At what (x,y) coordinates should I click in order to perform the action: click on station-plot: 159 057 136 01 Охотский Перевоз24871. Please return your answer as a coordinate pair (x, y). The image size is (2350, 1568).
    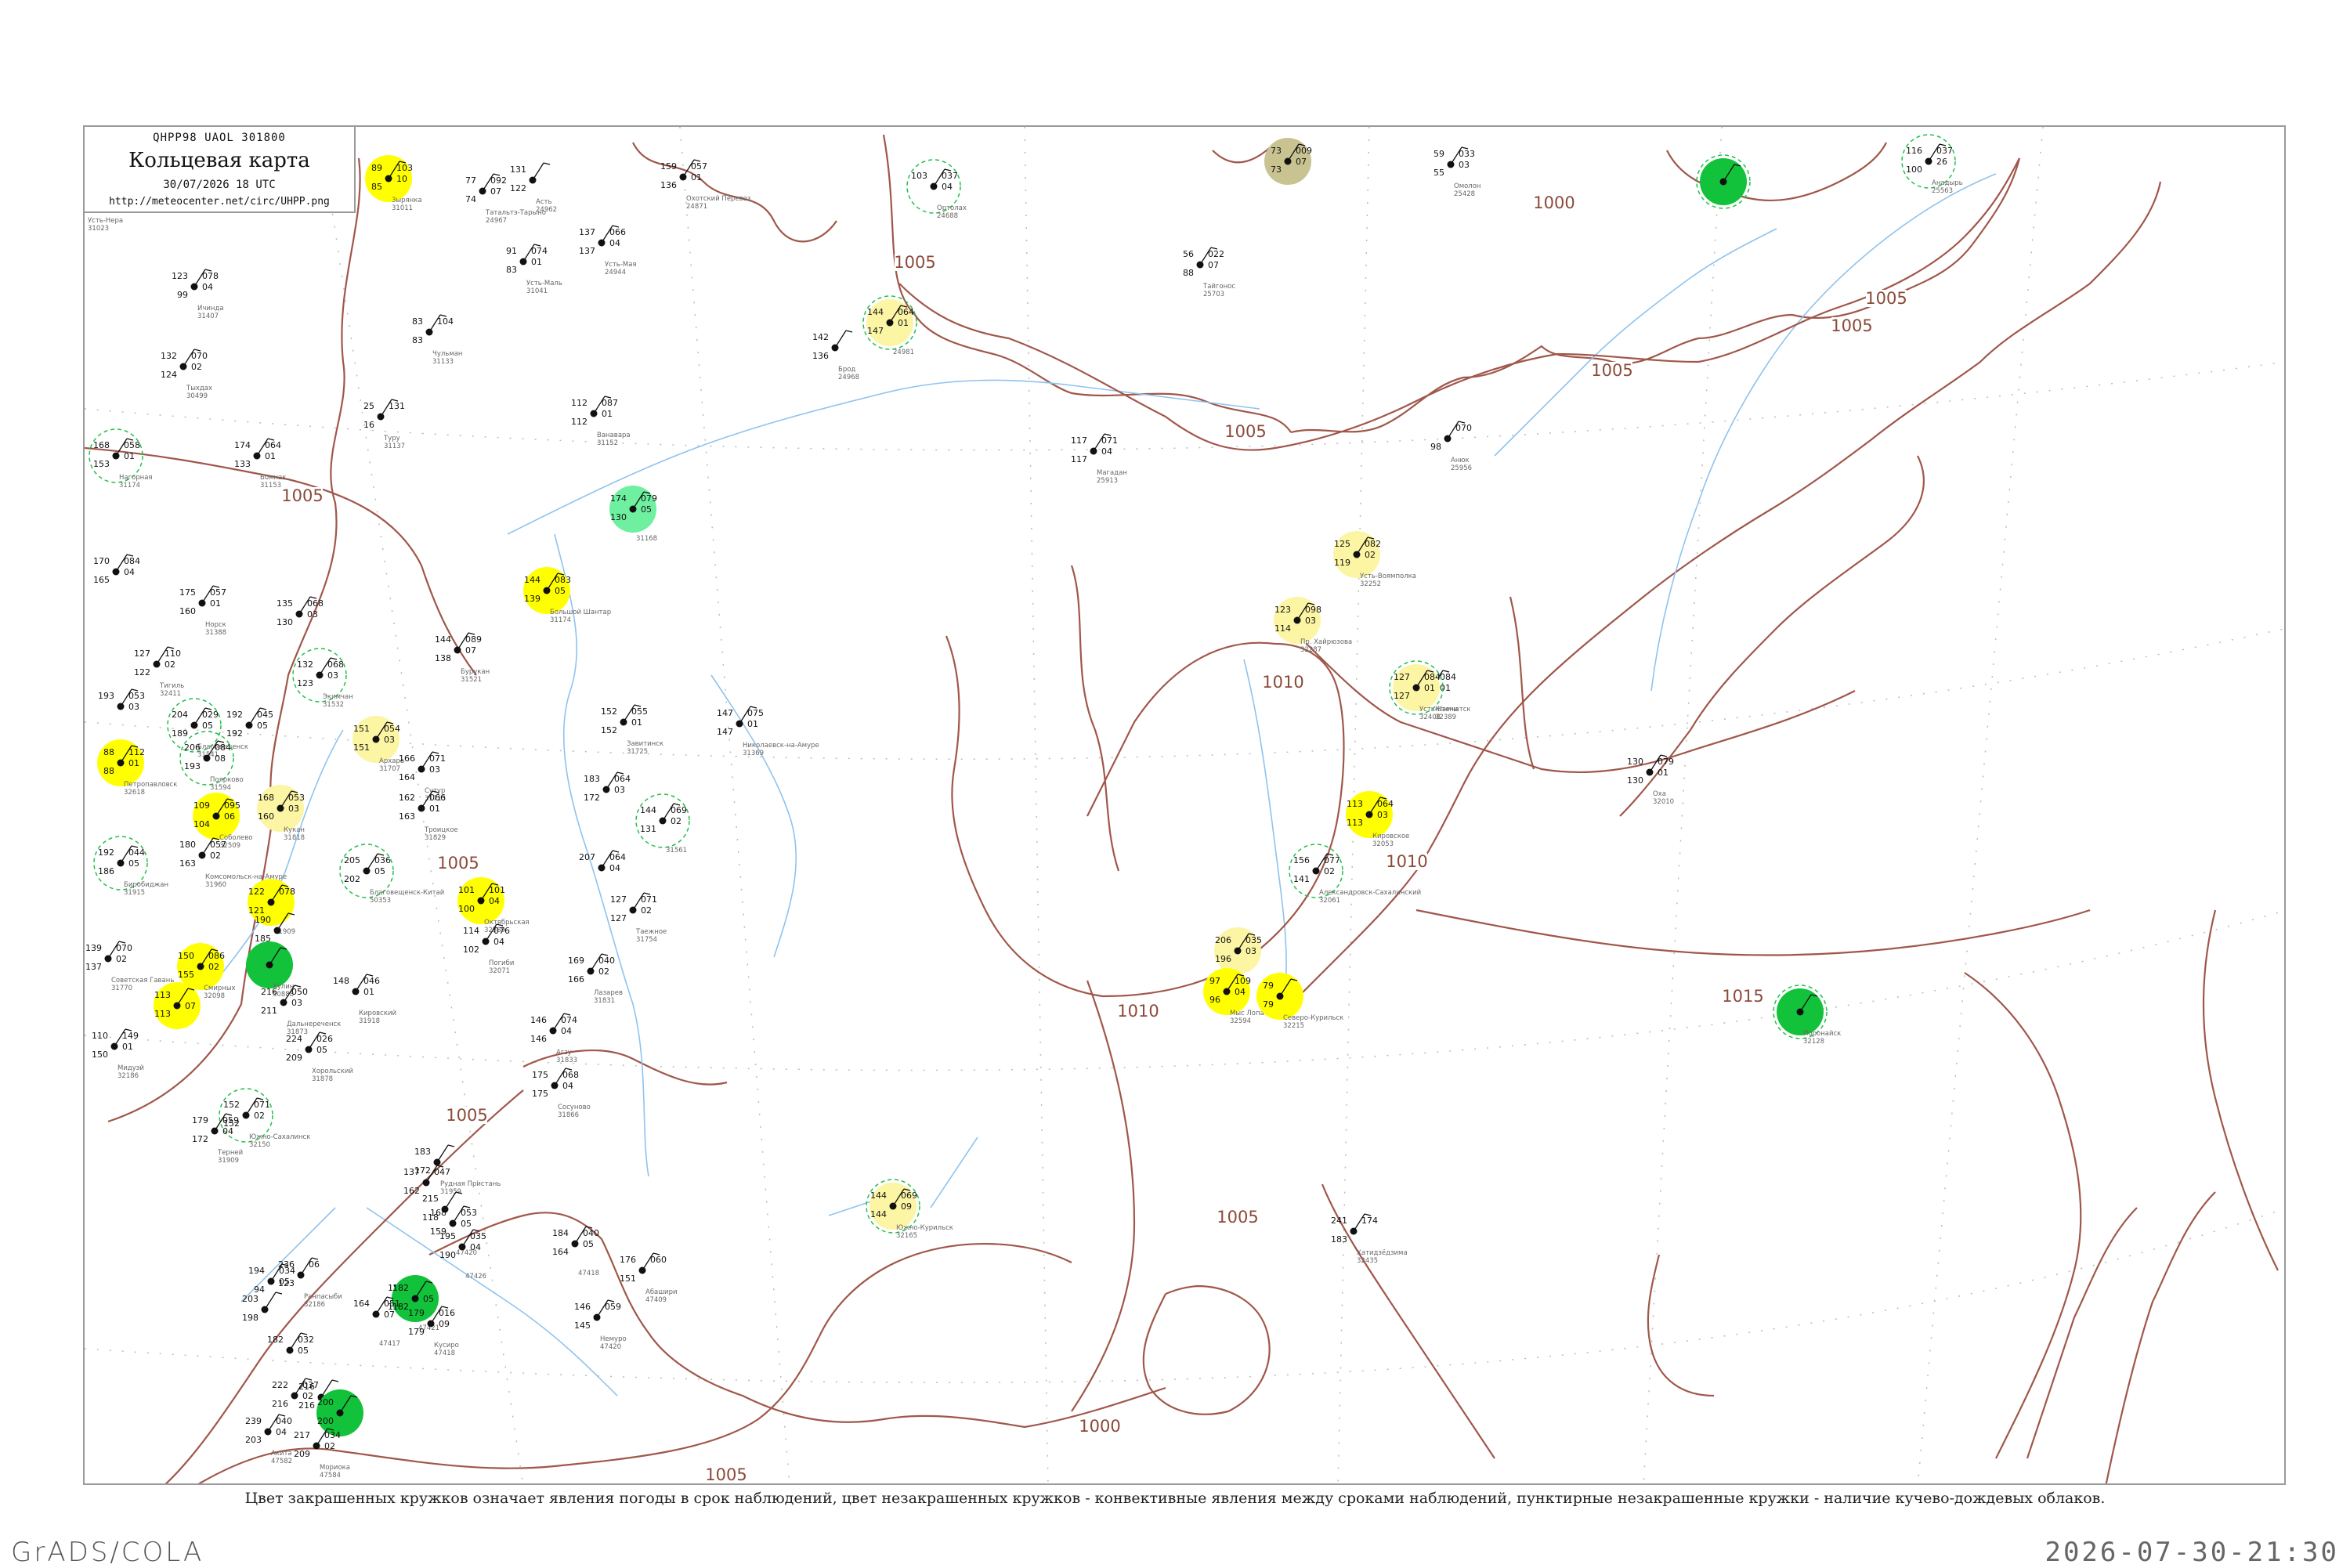
    Looking at the image, I should click on (705, 185).